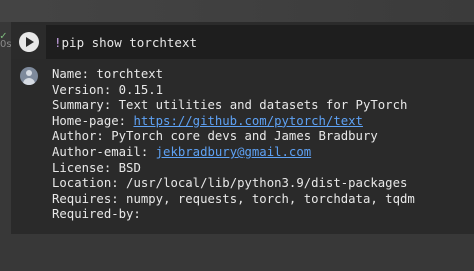 The height and width of the screenshot is (271, 474). Describe the element at coordinates (93, 120) in the screenshot. I see `output-key-home-page: Home-page:` at that location.